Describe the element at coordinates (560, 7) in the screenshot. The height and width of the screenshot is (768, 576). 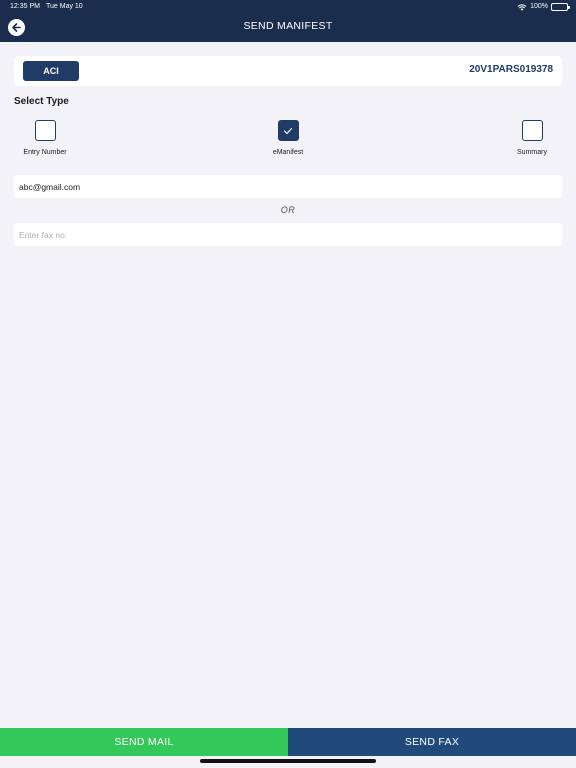
I see `battery-icon` at that location.